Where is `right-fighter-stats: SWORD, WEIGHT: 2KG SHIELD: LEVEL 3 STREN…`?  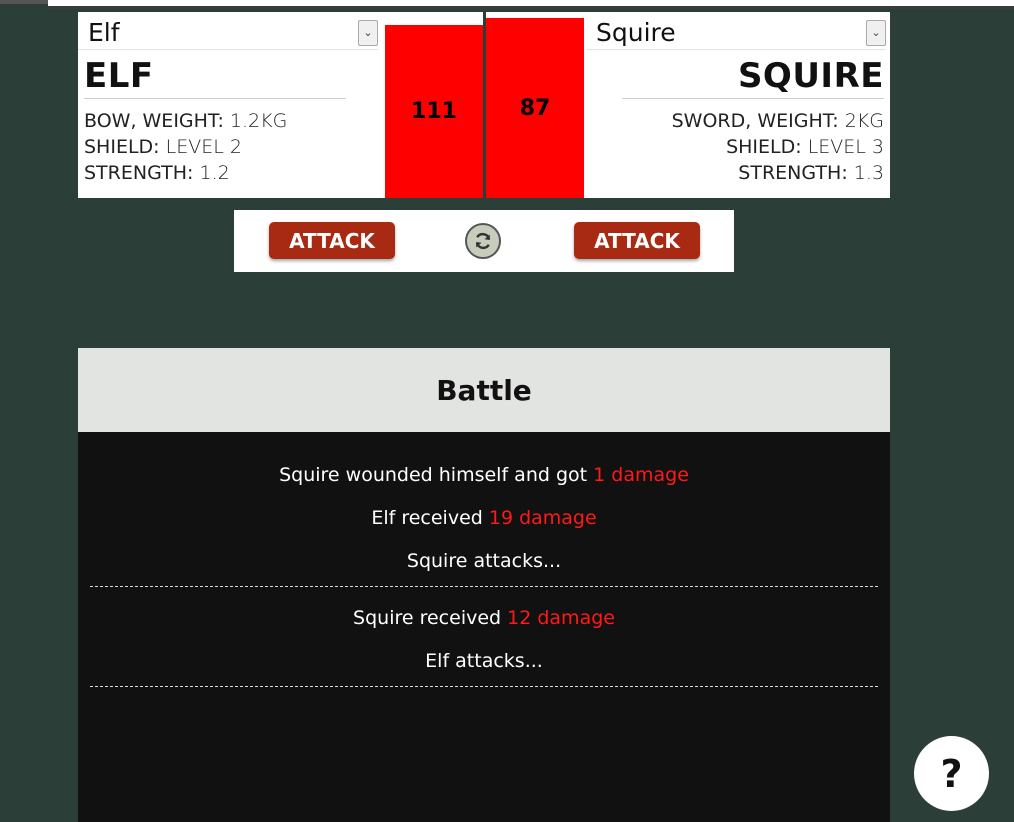 right-fighter-stats: SWORD, WEIGHT: 2KG SHIELD: LEVEL 3 STREN… is located at coordinates (778, 147).